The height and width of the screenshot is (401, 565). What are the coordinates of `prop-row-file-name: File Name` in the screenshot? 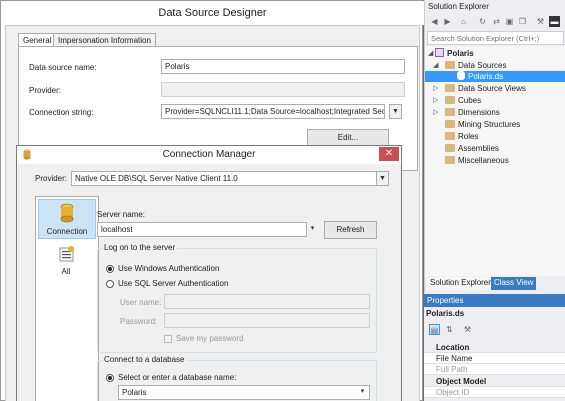 It's located at (494, 358).